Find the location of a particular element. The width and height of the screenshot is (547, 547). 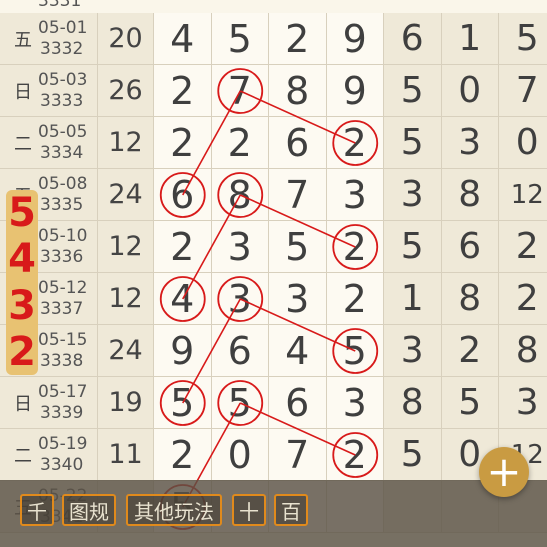

sidebar-digit: 2 is located at coordinates (22, 351).